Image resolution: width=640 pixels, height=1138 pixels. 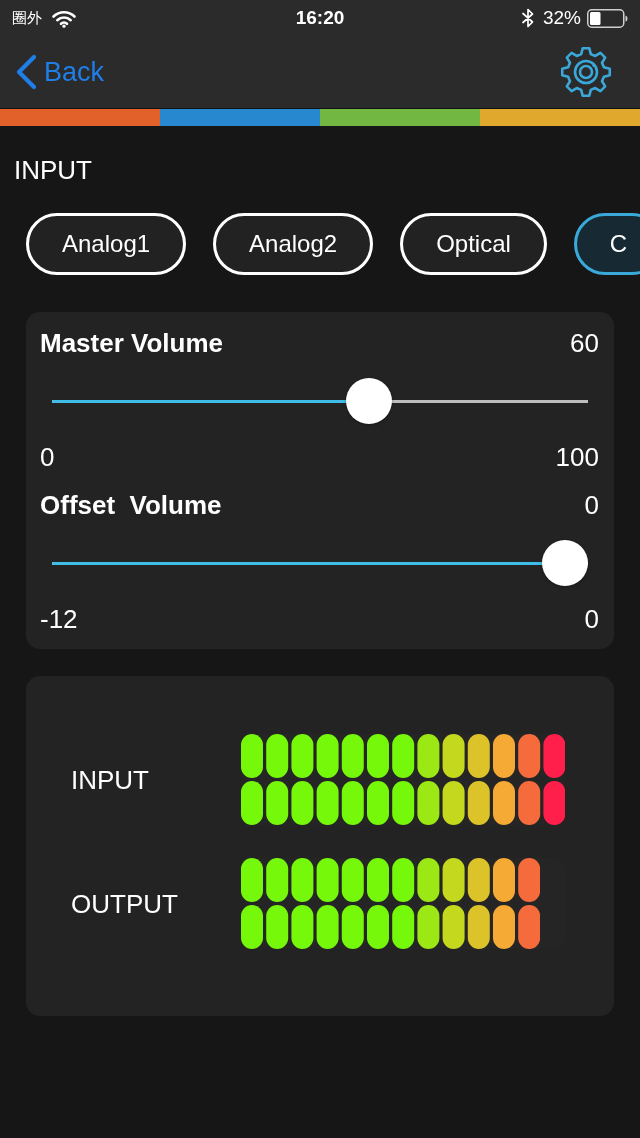 I want to click on meter-label: OUTPUT, so click(x=124, y=903).